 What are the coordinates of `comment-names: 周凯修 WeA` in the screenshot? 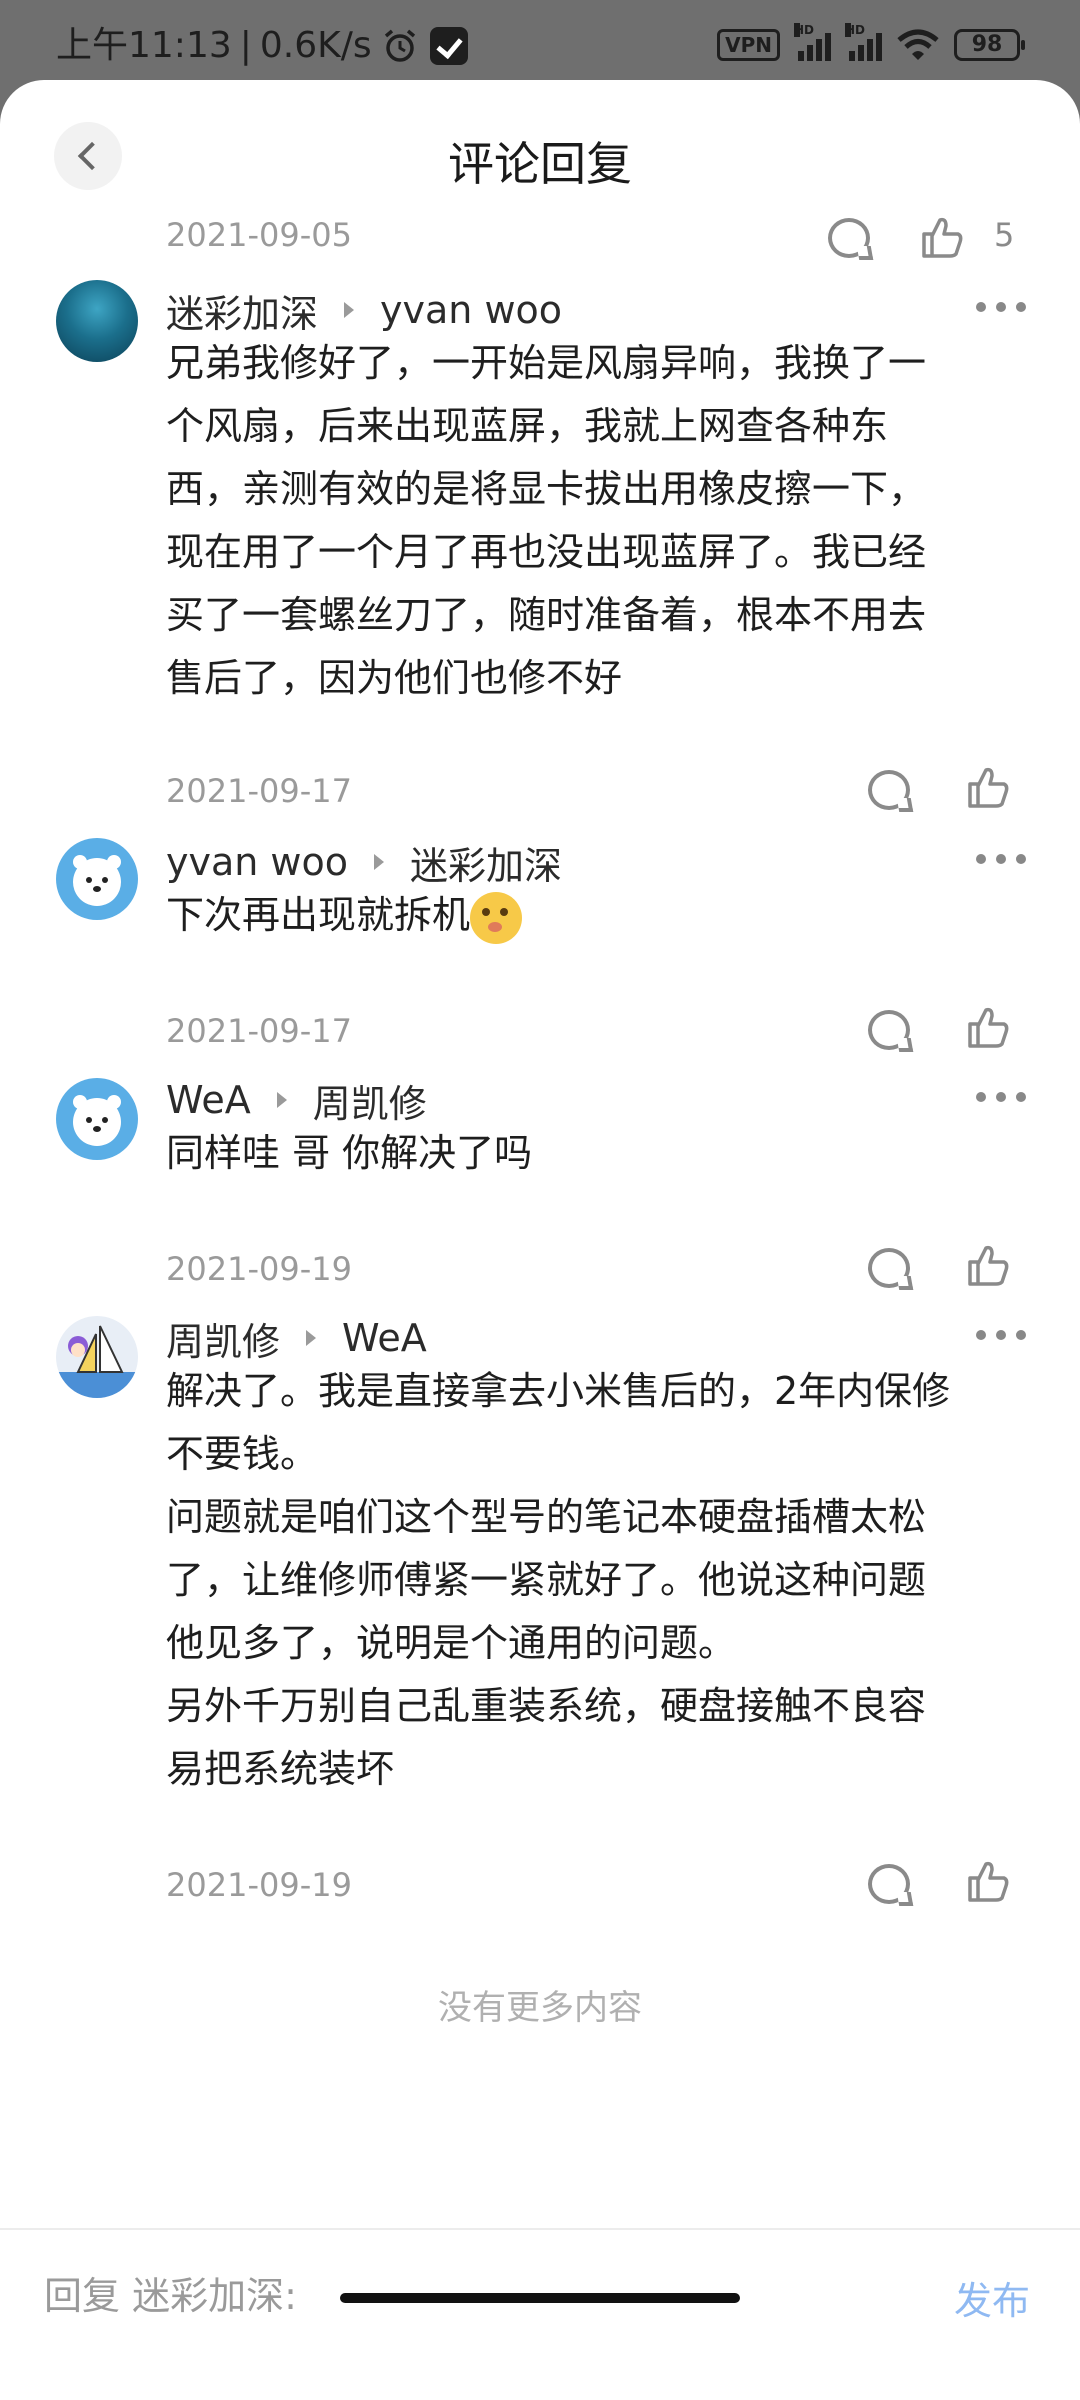 It's located at (296, 1338).